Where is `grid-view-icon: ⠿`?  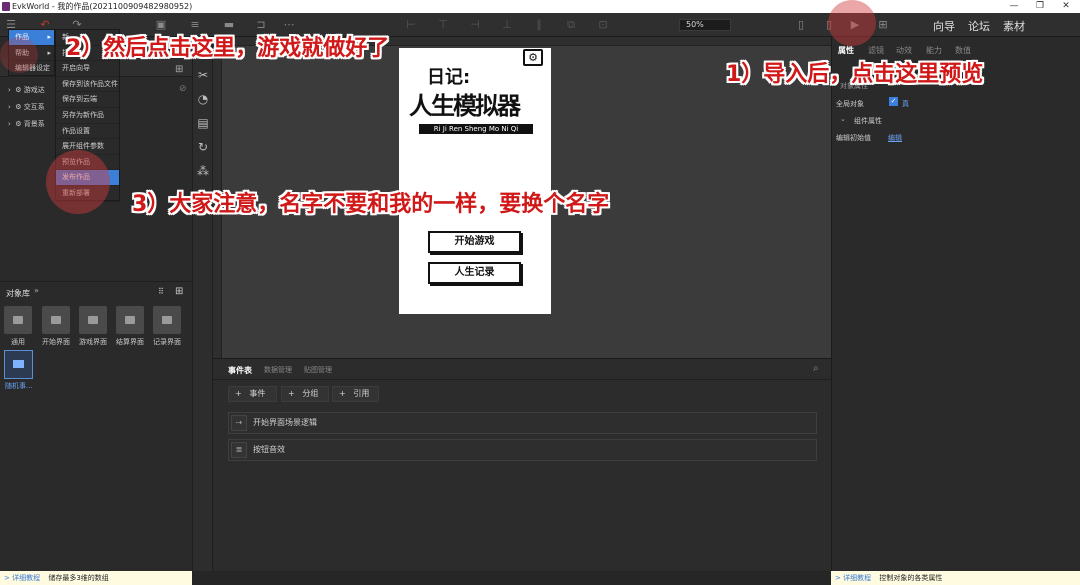 grid-view-icon: ⠿ is located at coordinates (161, 291).